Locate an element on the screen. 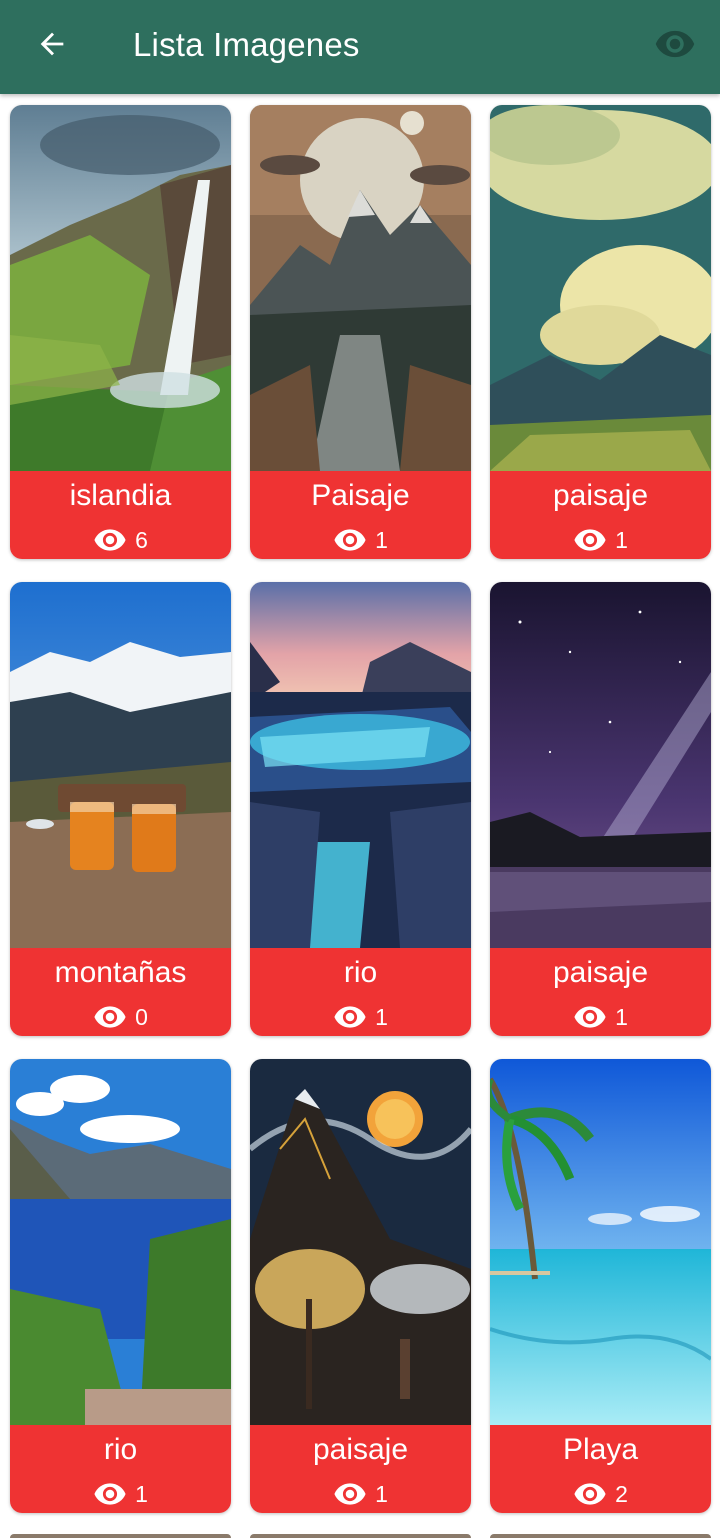 This screenshot has height=1538, width=720. view-toggle-button is located at coordinates (675, 44).